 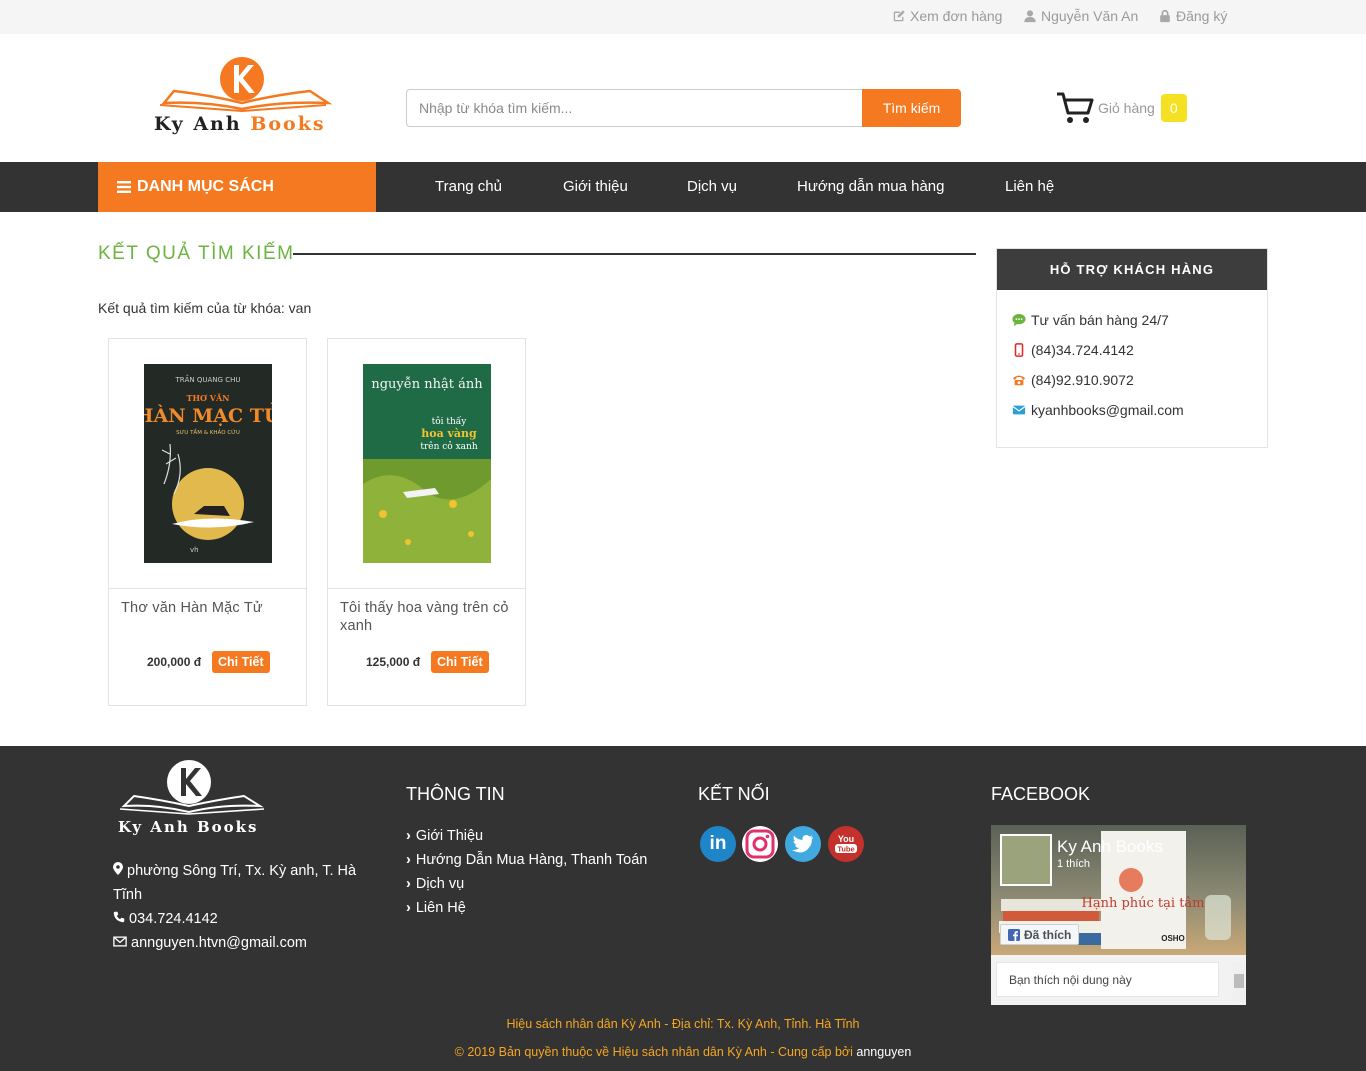 What do you see at coordinates (188, 827) in the screenshot?
I see `footer-logo-text: Ky Anh Books` at bounding box center [188, 827].